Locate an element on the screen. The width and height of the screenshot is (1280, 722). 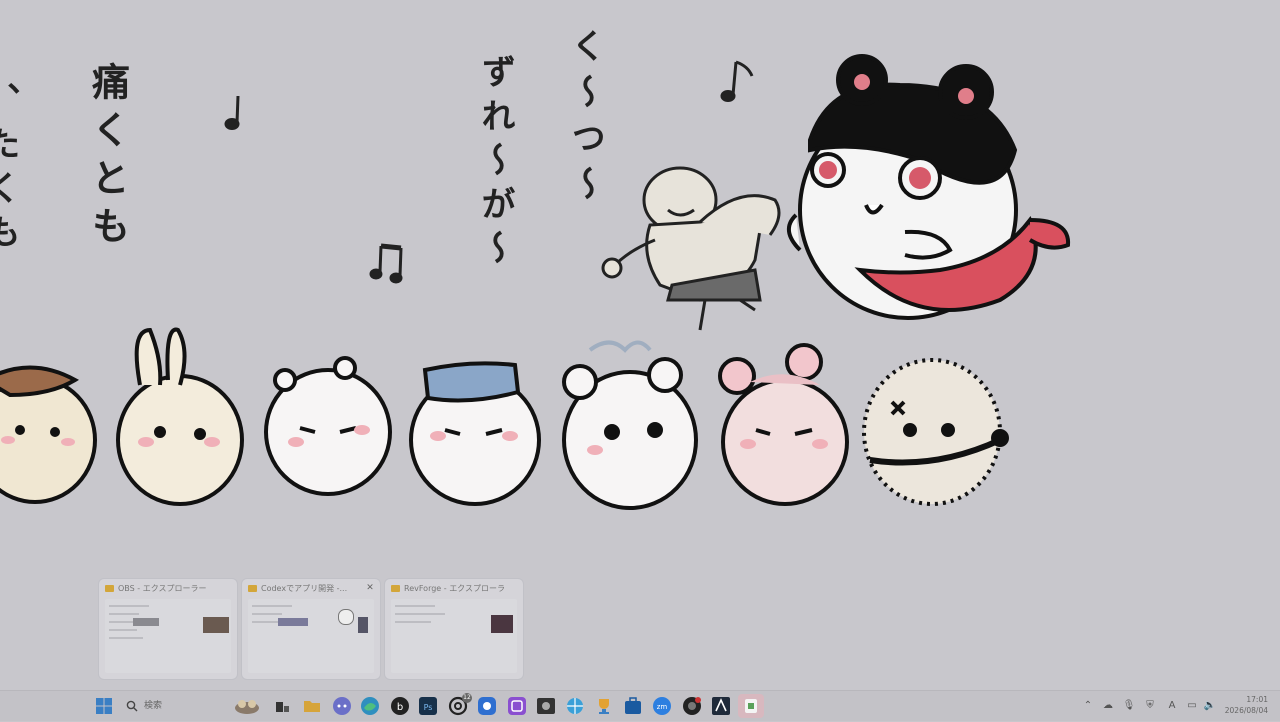
taskbar-app-active is located at coordinates (751, 706).